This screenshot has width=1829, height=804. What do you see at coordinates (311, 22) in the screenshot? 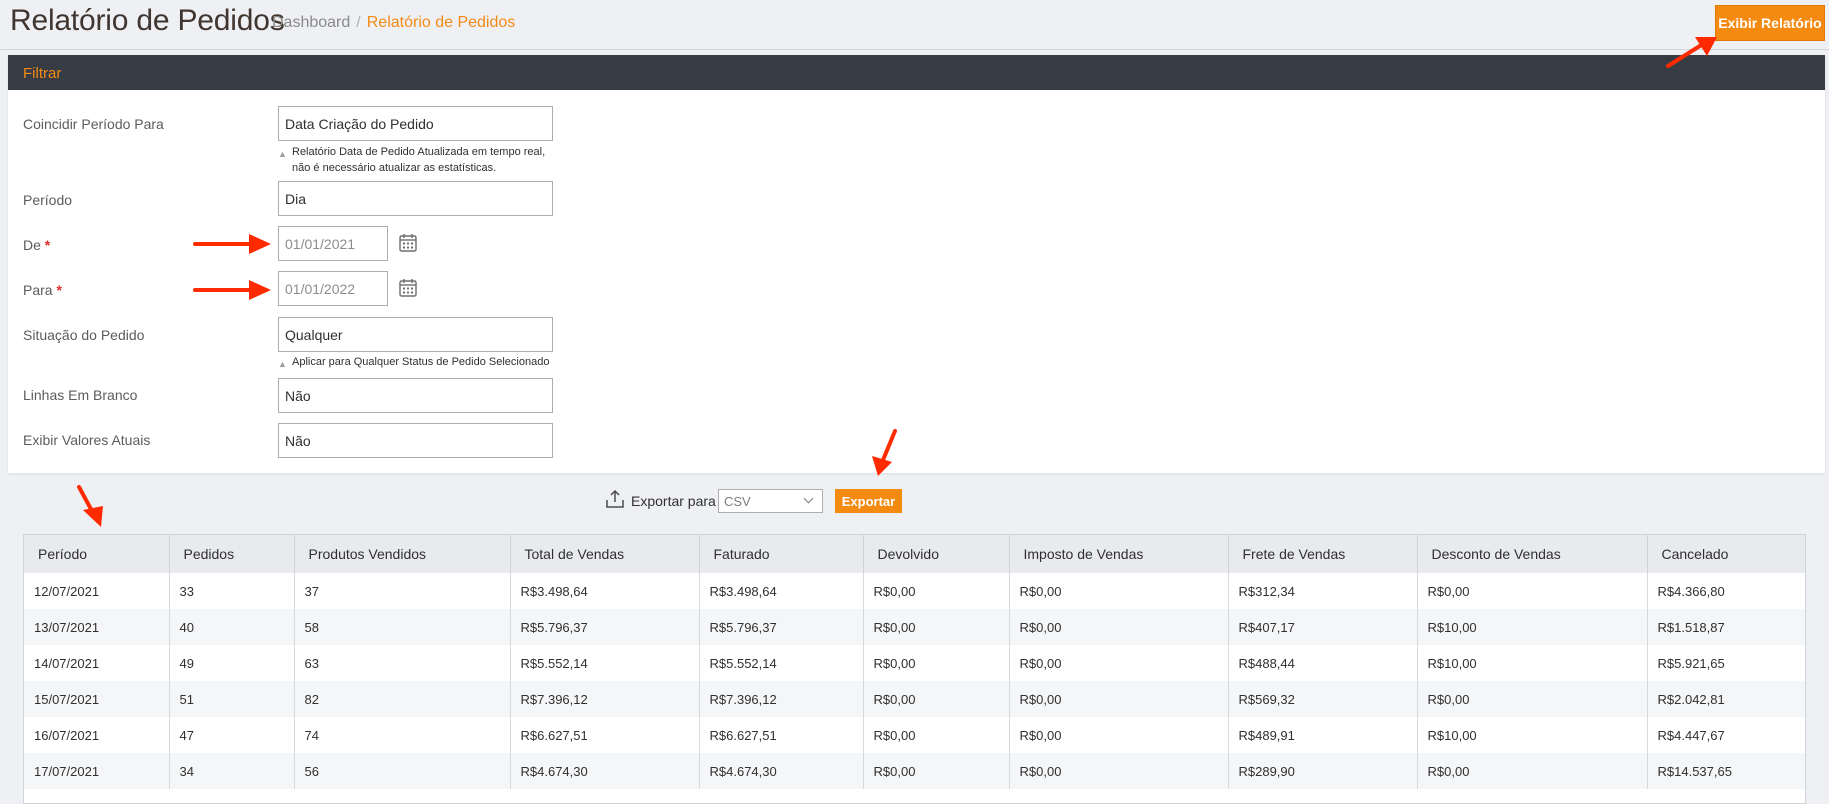
I see `breadcrumb-dashboard-link: Dashboard` at bounding box center [311, 22].